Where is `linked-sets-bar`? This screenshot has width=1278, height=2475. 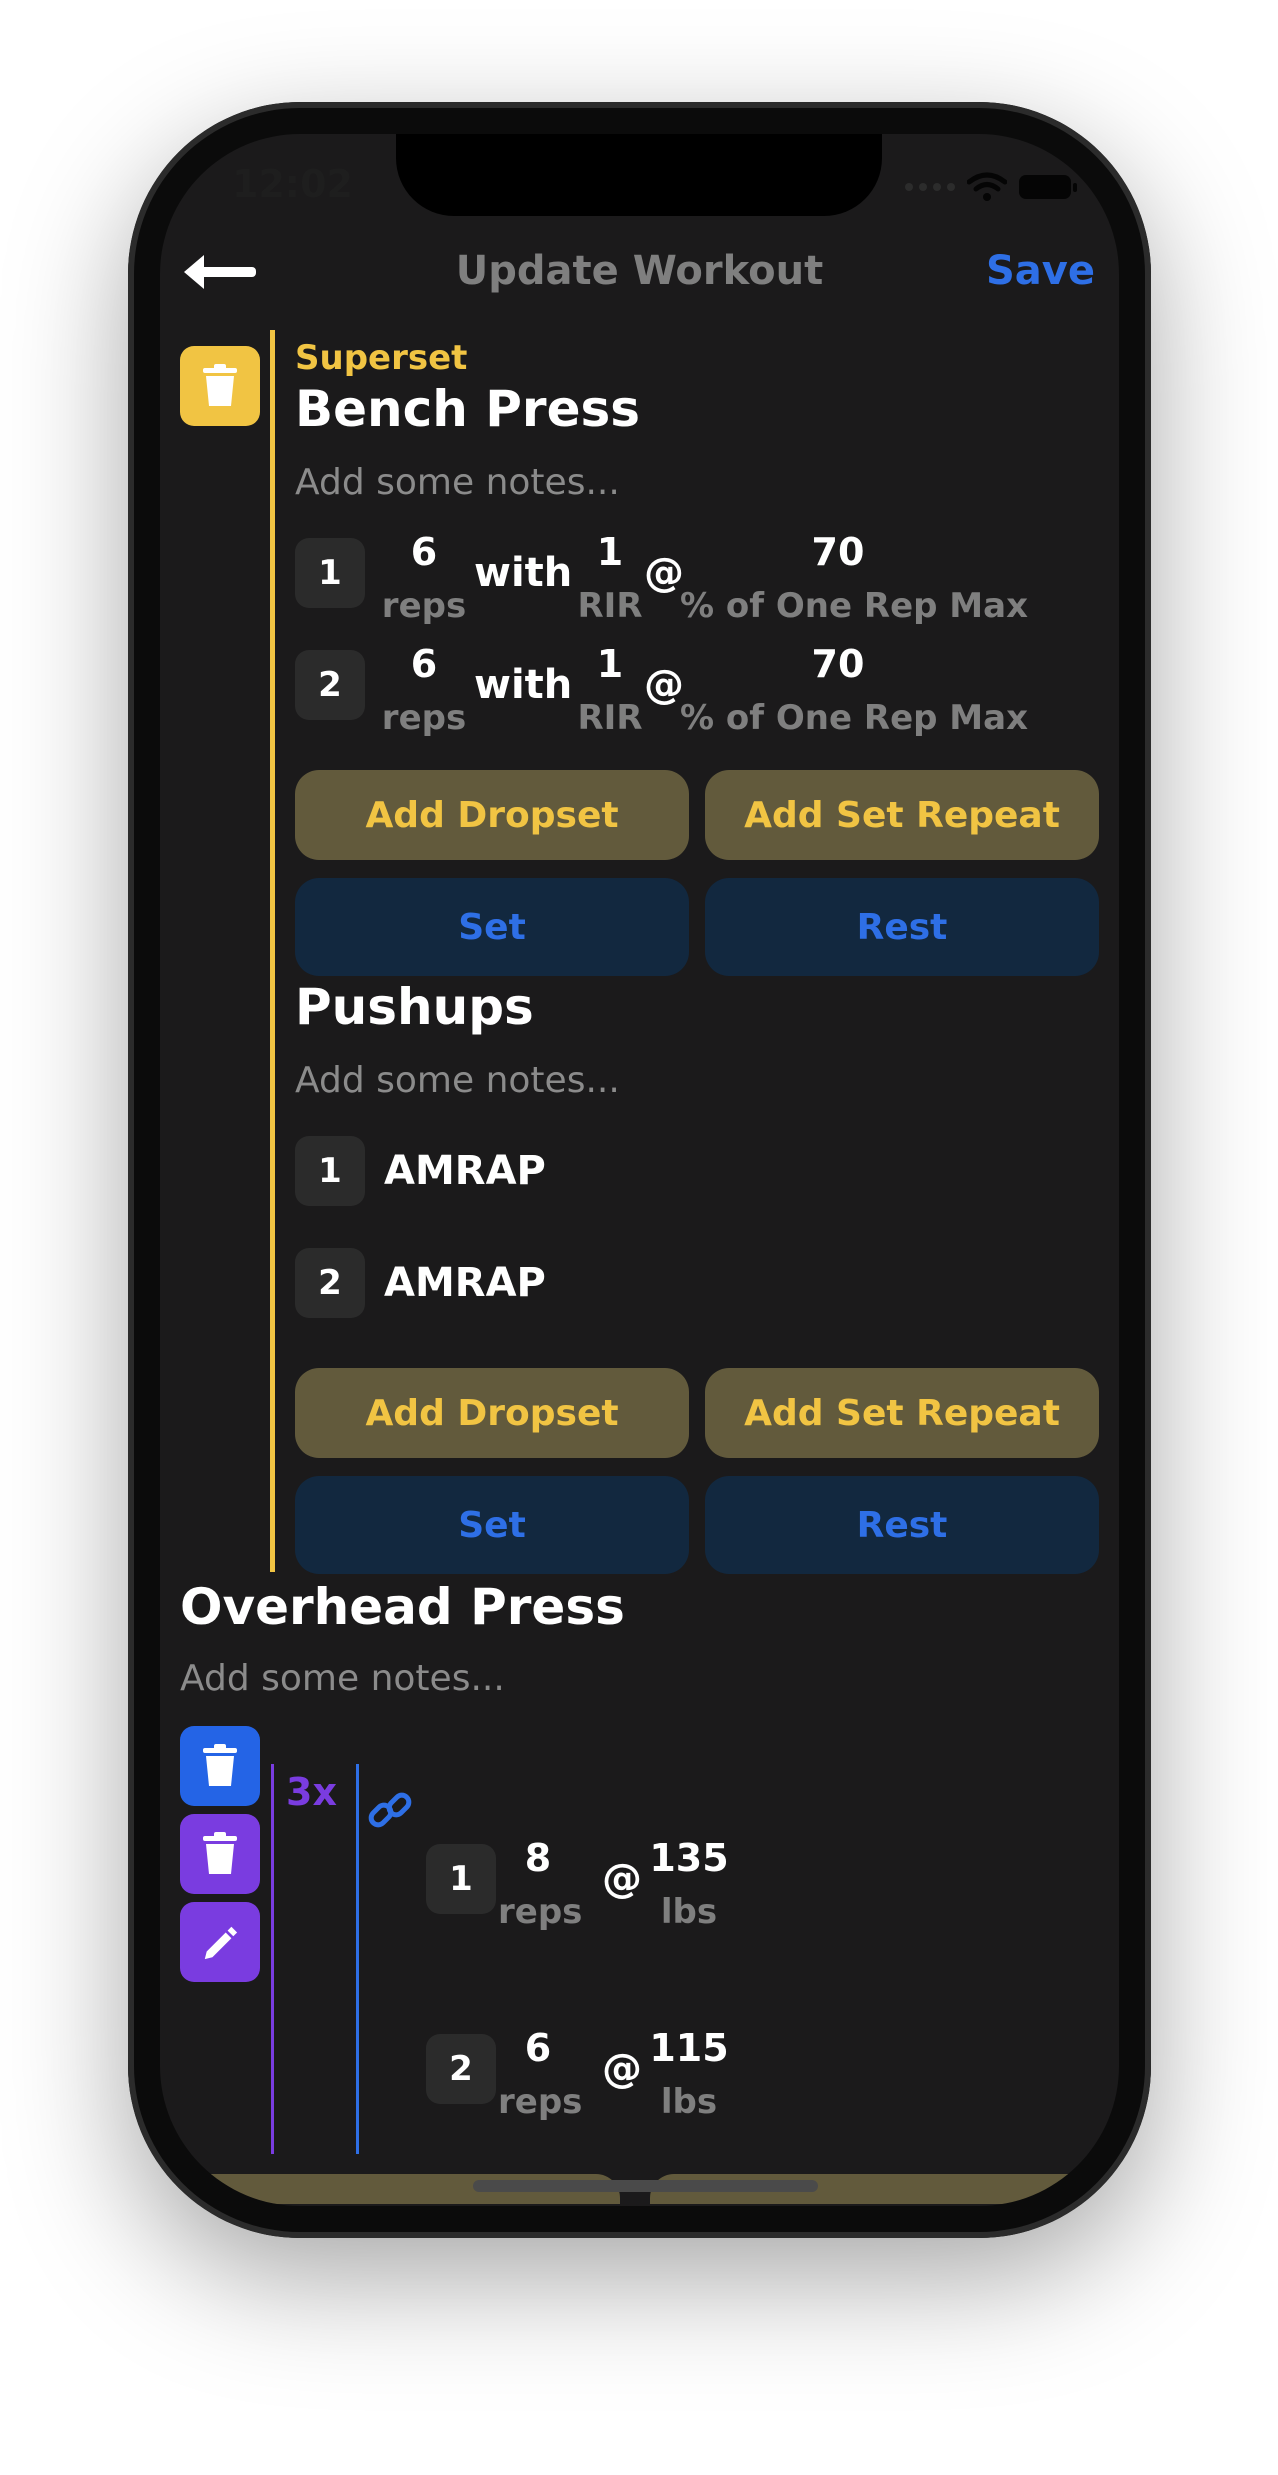
linked-sets-bar is located at coordinates (357, 1959).